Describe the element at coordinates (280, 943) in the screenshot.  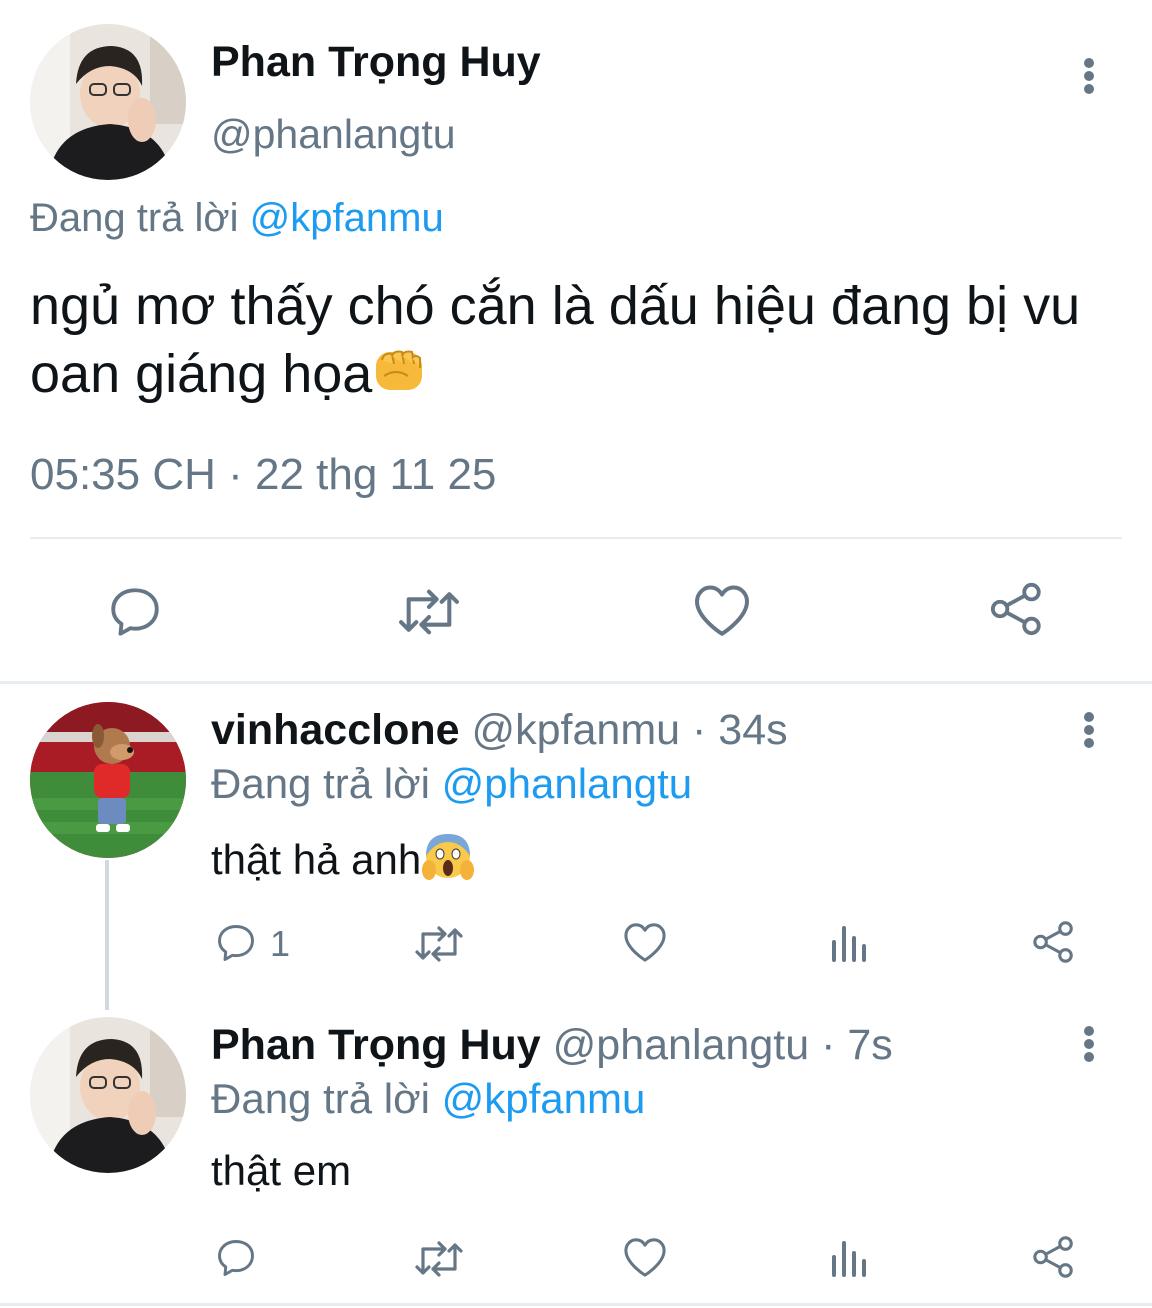
I see `reply-count: 1` at that location.